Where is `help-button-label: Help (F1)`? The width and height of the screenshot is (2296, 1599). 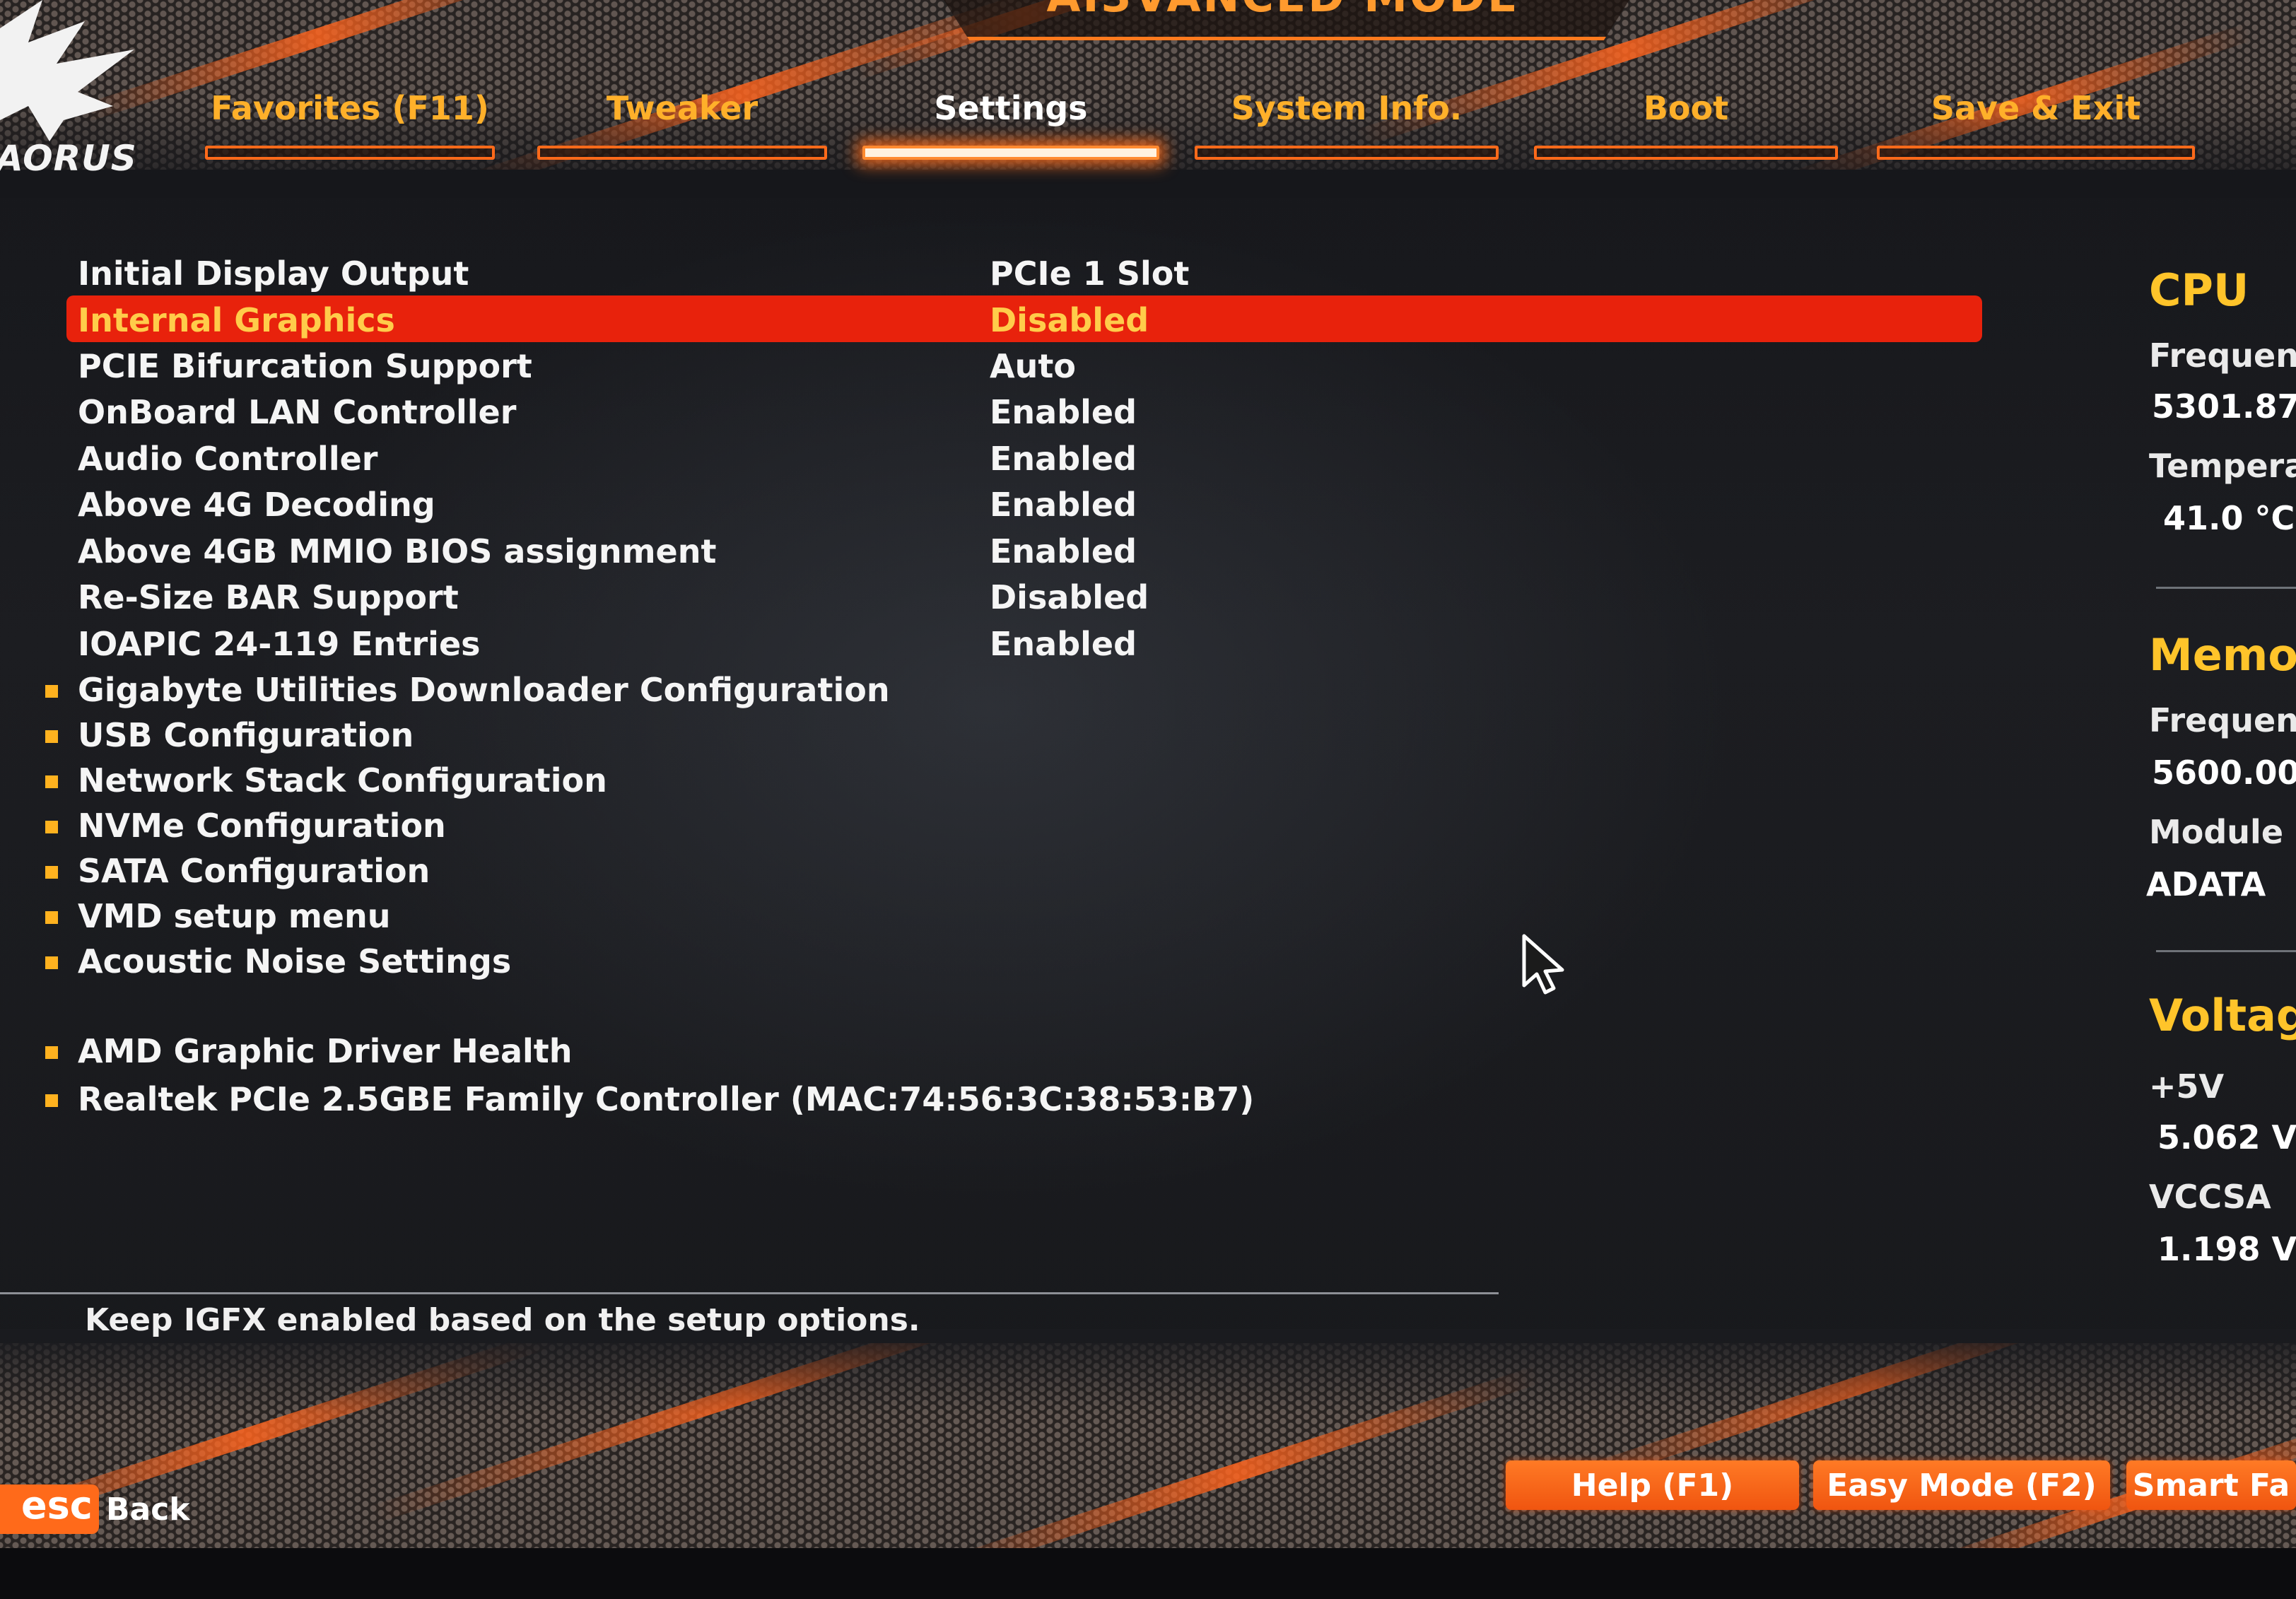
help-button-label: Help (F1) is located at coordinates (1652, 1486).